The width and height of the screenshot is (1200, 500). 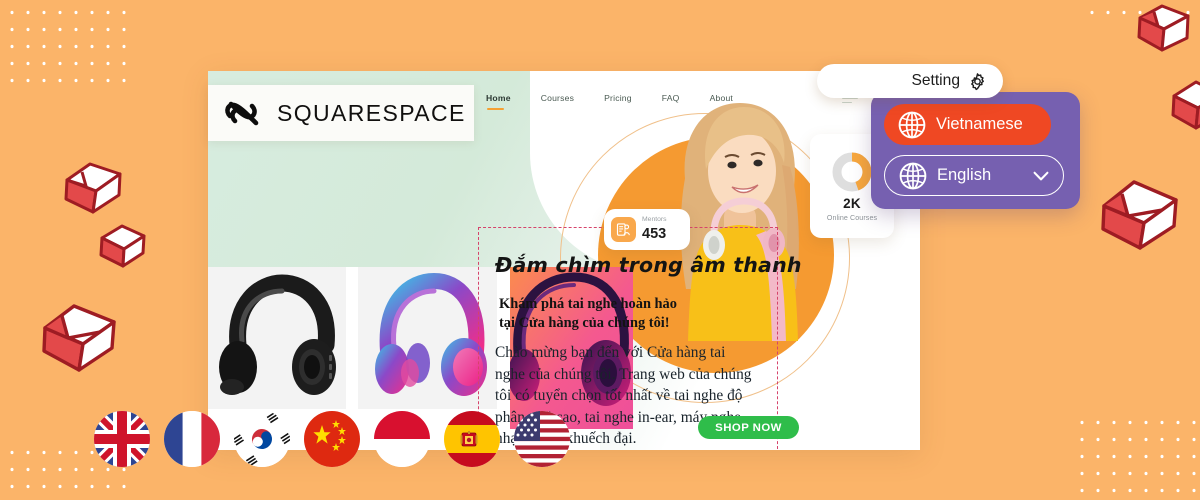 I want to click on nav-item-pricing: Pricing, so click(x=618, y=101).